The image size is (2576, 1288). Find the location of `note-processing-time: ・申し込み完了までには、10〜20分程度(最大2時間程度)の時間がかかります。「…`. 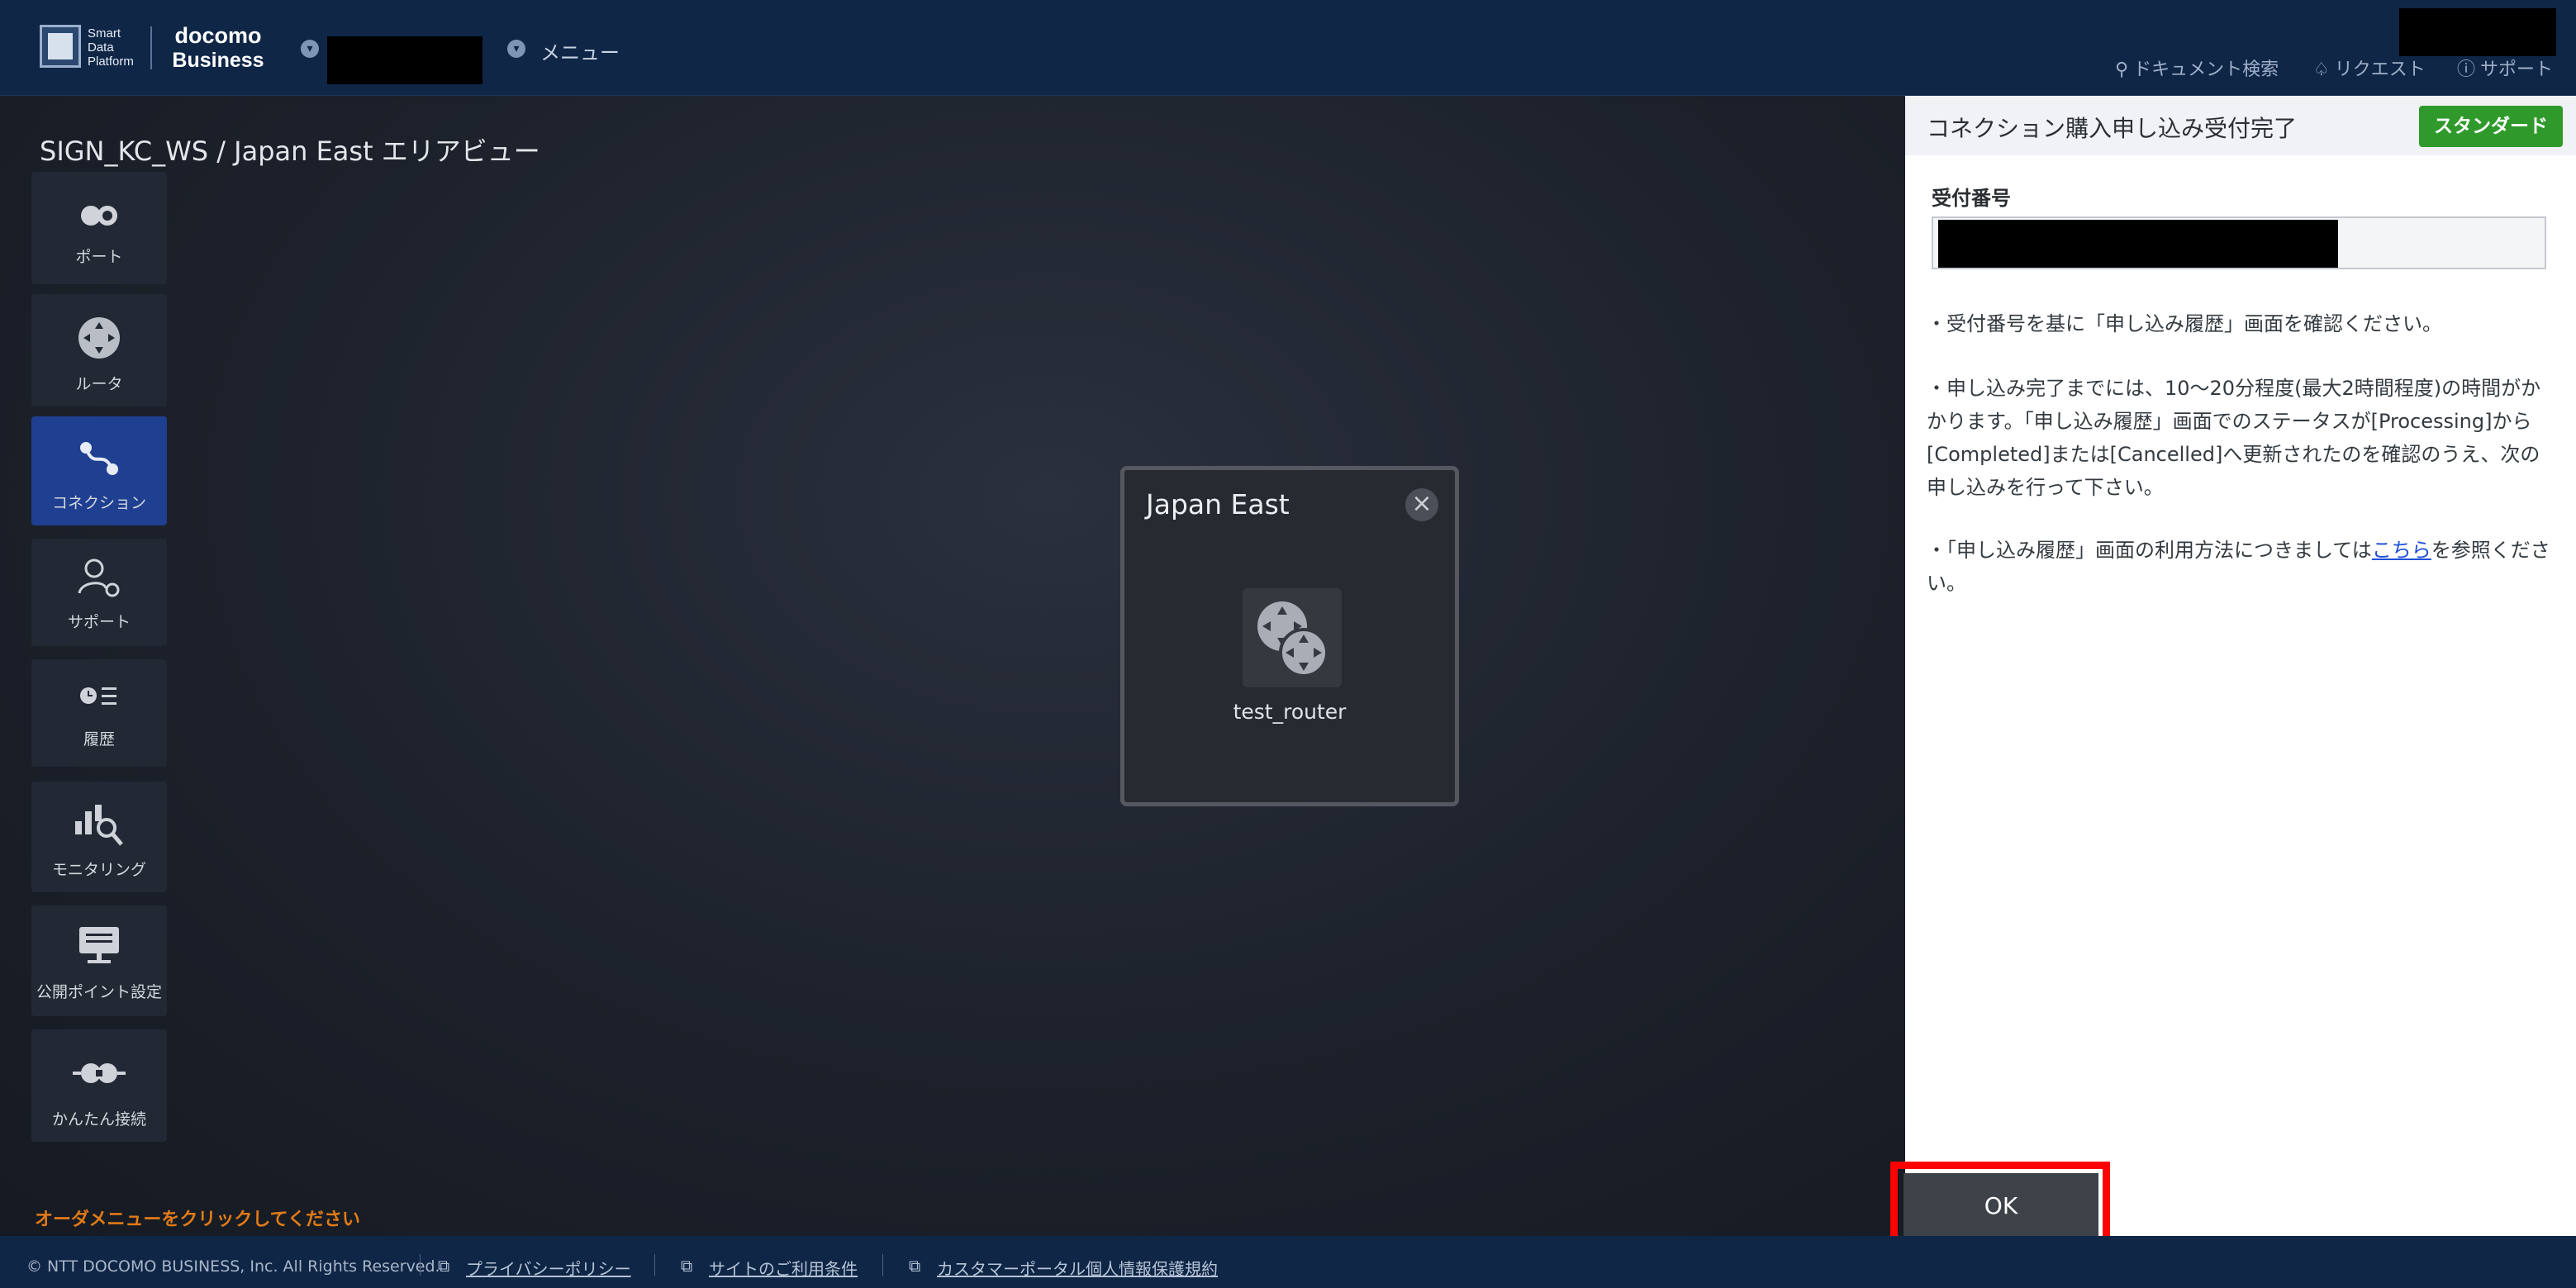

note-processing-time: ・申し込み完了までには、10〜20分程度(最大2時間程度)の時間がかかります。「… is located at coordinates (2234, 438).